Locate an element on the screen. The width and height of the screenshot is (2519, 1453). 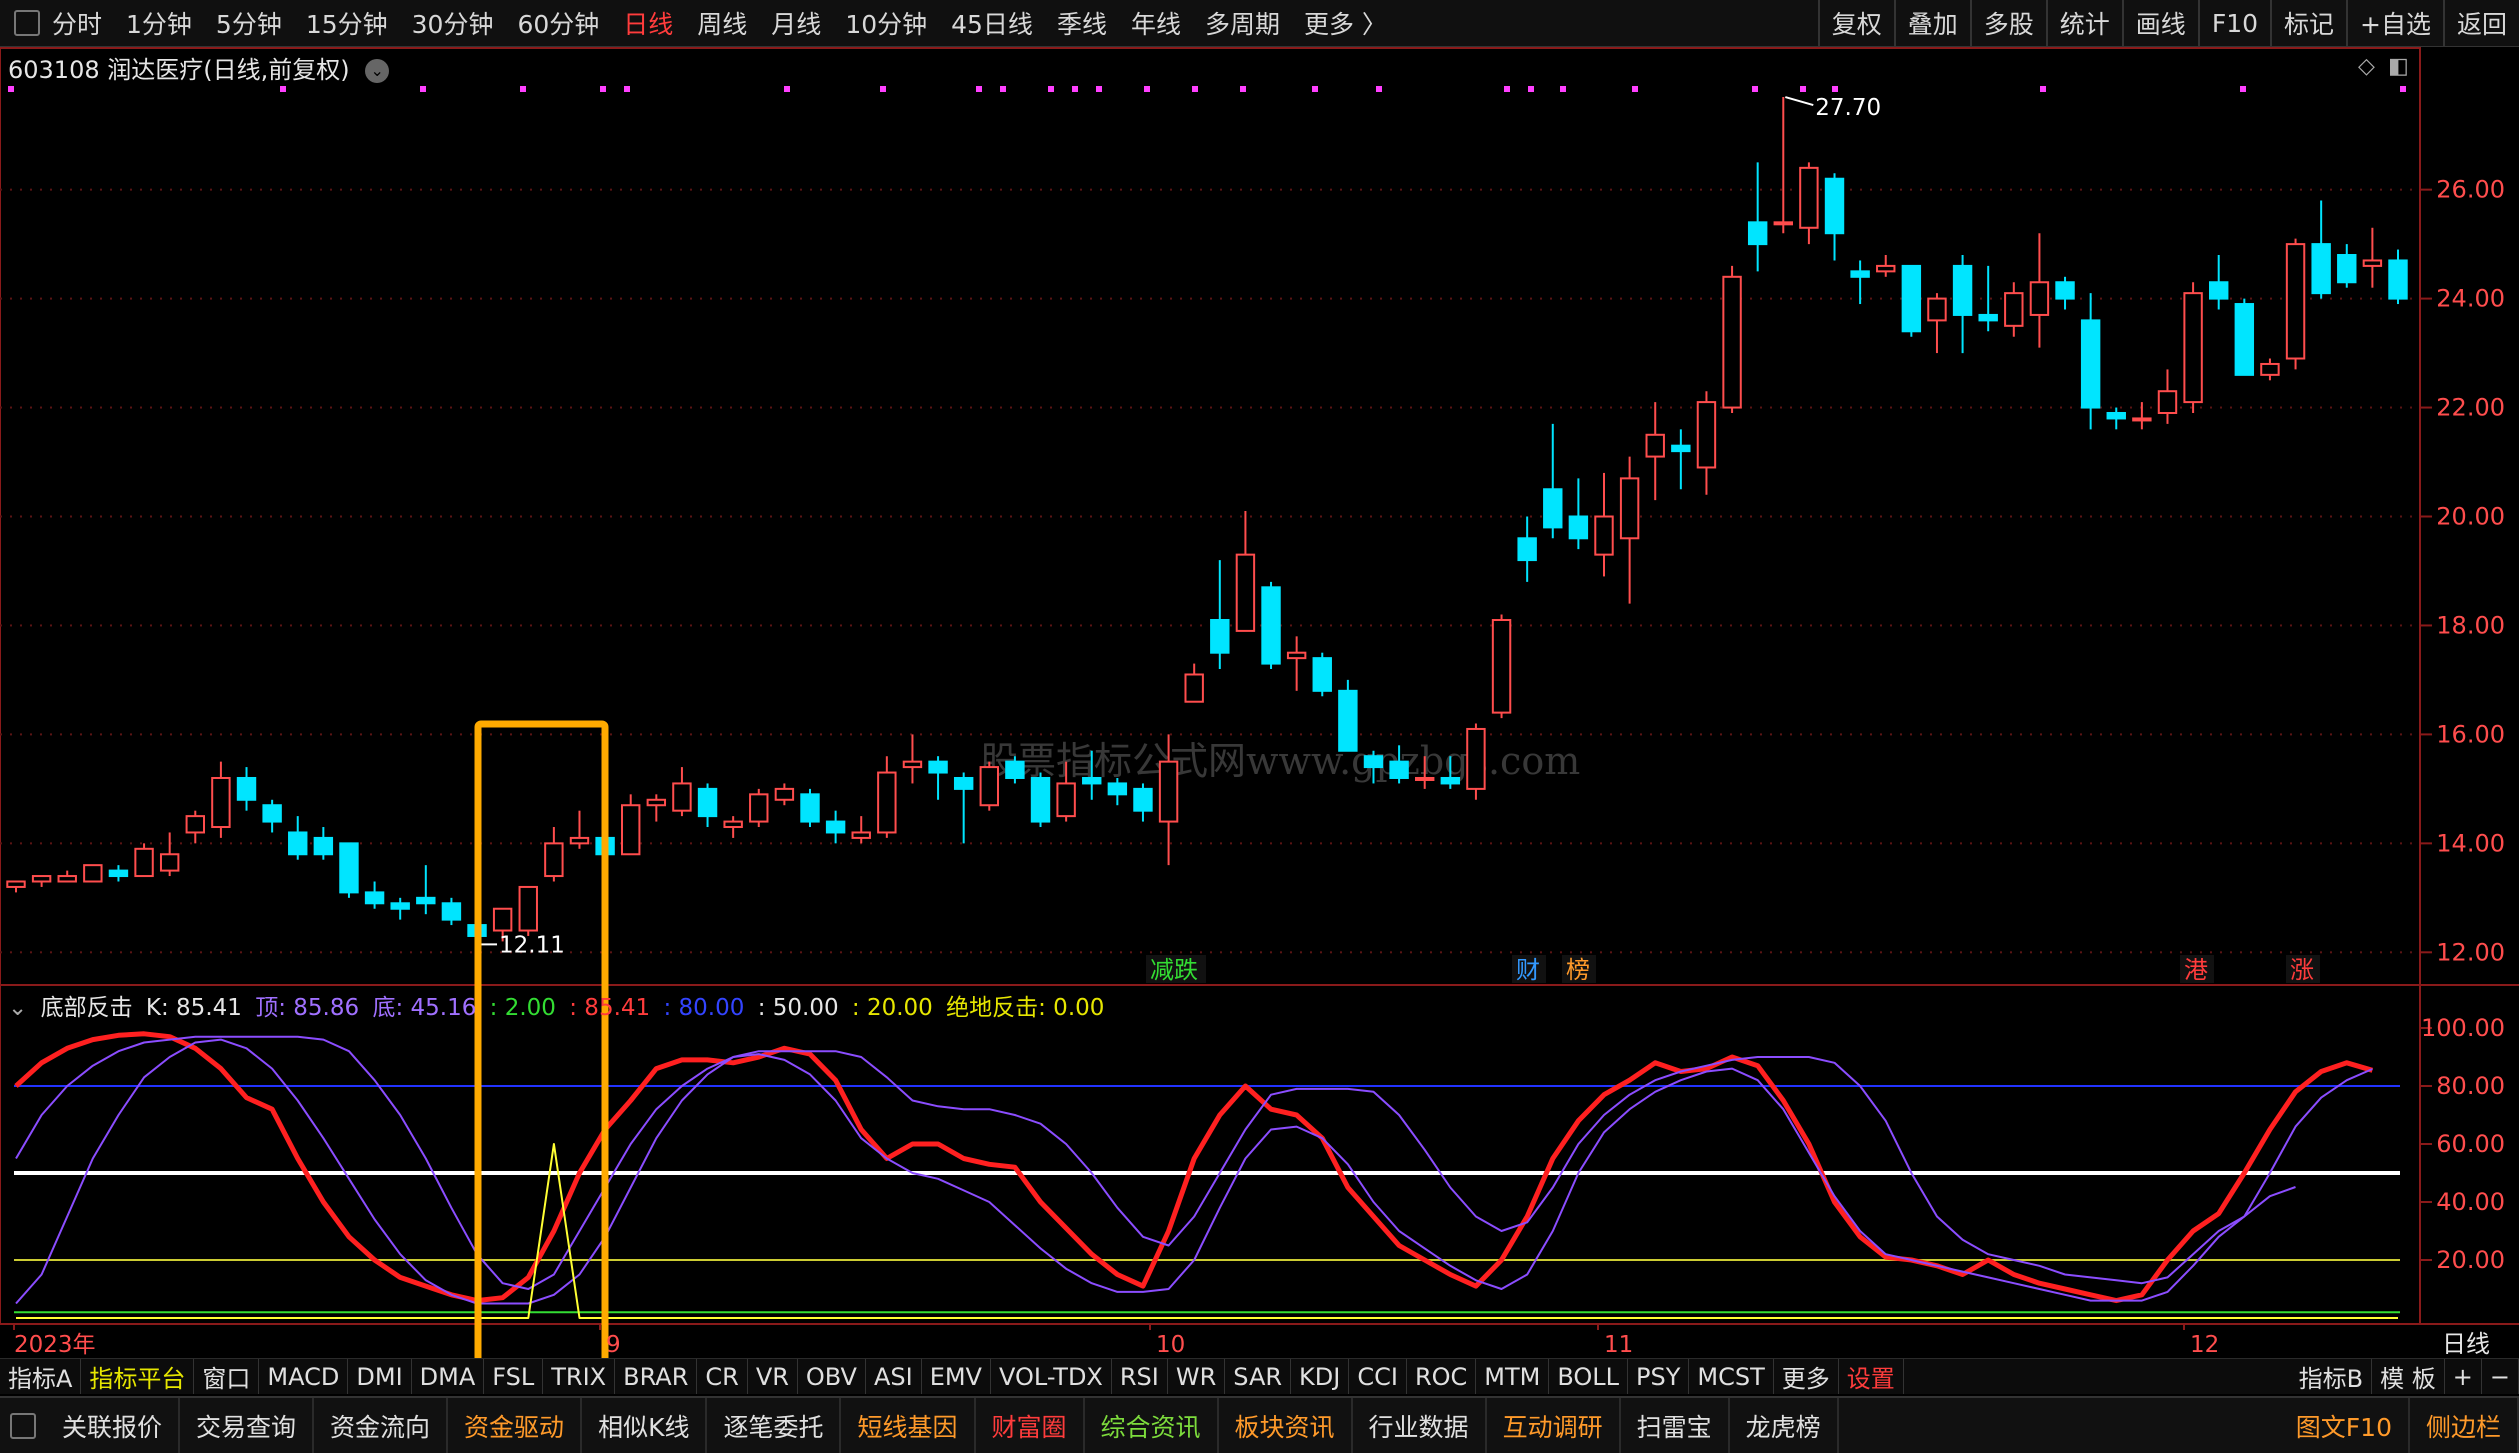
ind-tick-label: 40.00 is located at coordinates (2470, 1202).